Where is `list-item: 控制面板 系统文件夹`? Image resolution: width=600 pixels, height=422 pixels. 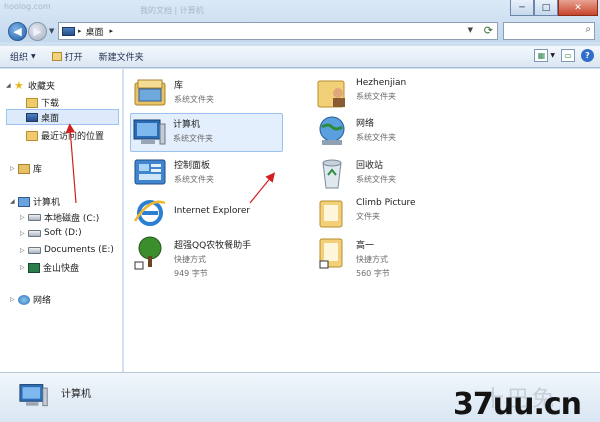
list-item: 控制面板 系统文件夹 is located at coordinates (217, 175).